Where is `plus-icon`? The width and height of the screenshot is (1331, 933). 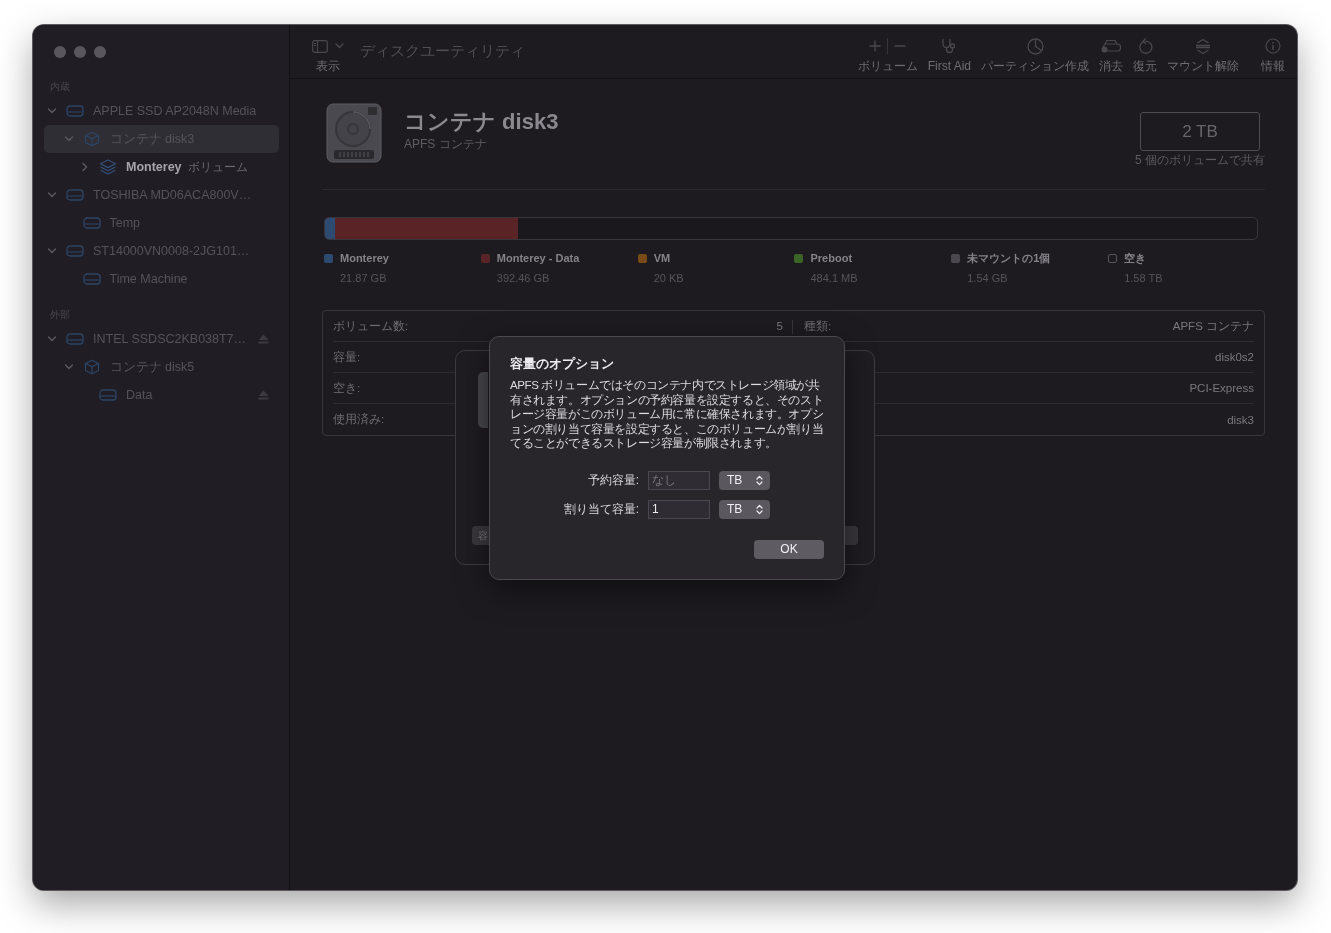 plus-icon is located at coordinates (875, 46).